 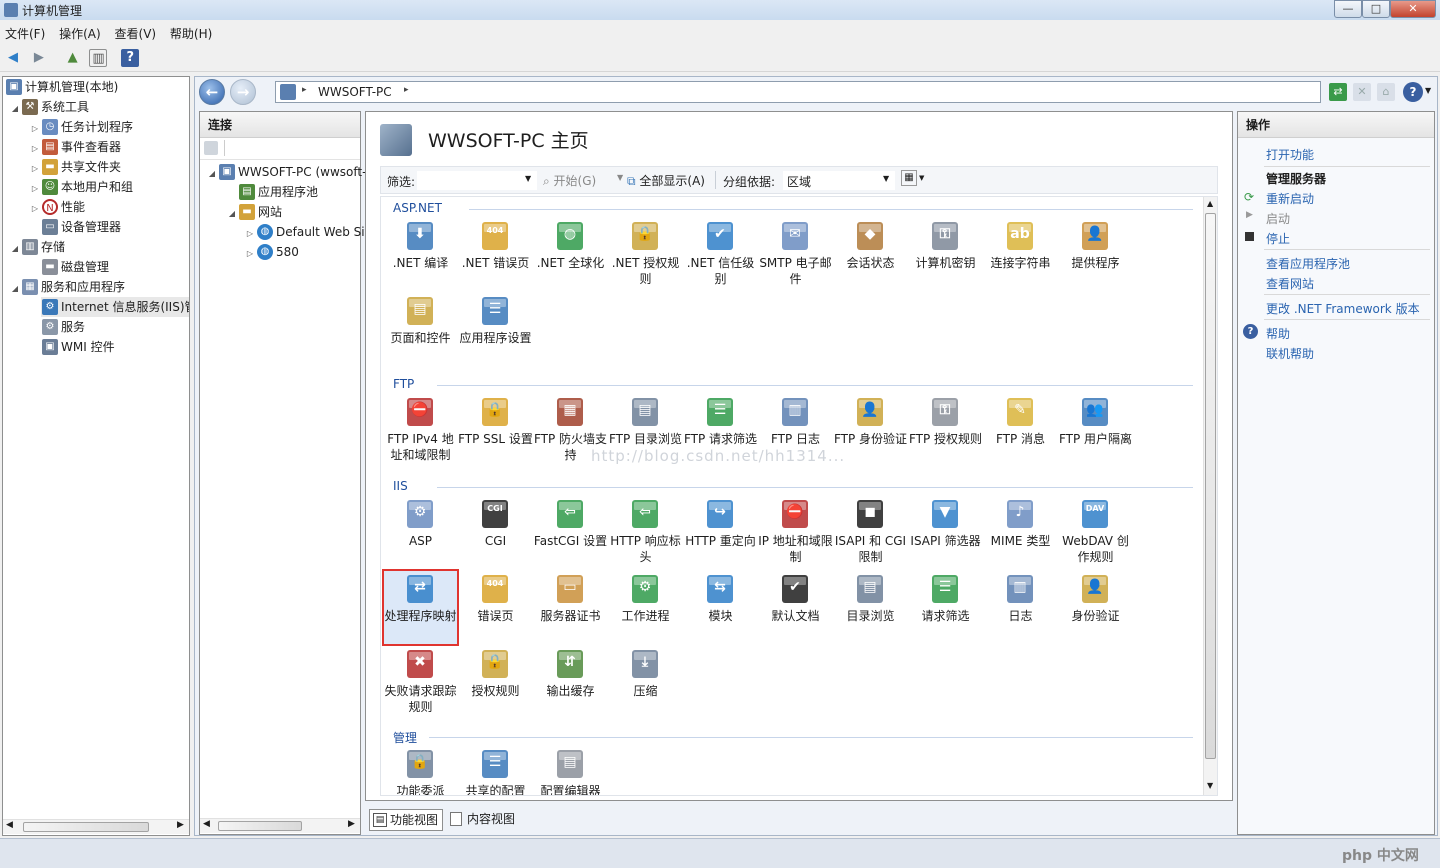 I want to click on feature-item: ▭ 服务器证书, so click(x=570, y=607).